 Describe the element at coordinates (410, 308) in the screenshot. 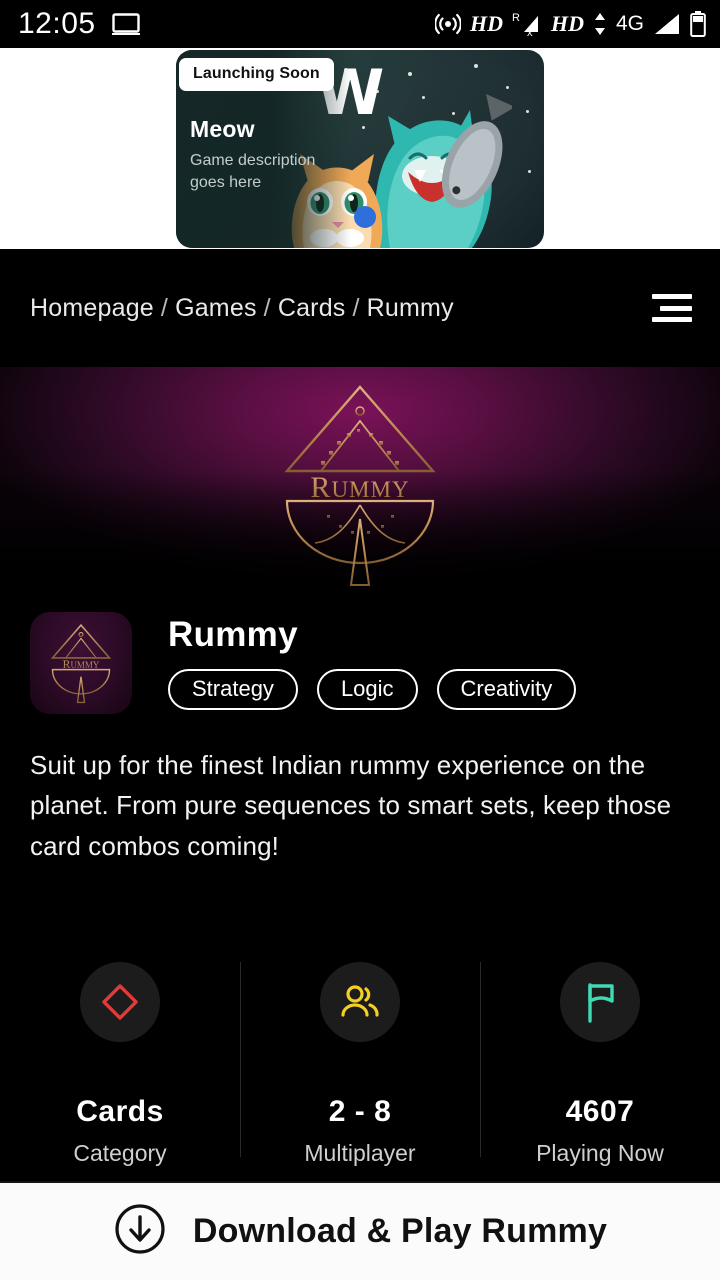

I see `breadcrumb-item-rummy: Rummy` at that location.